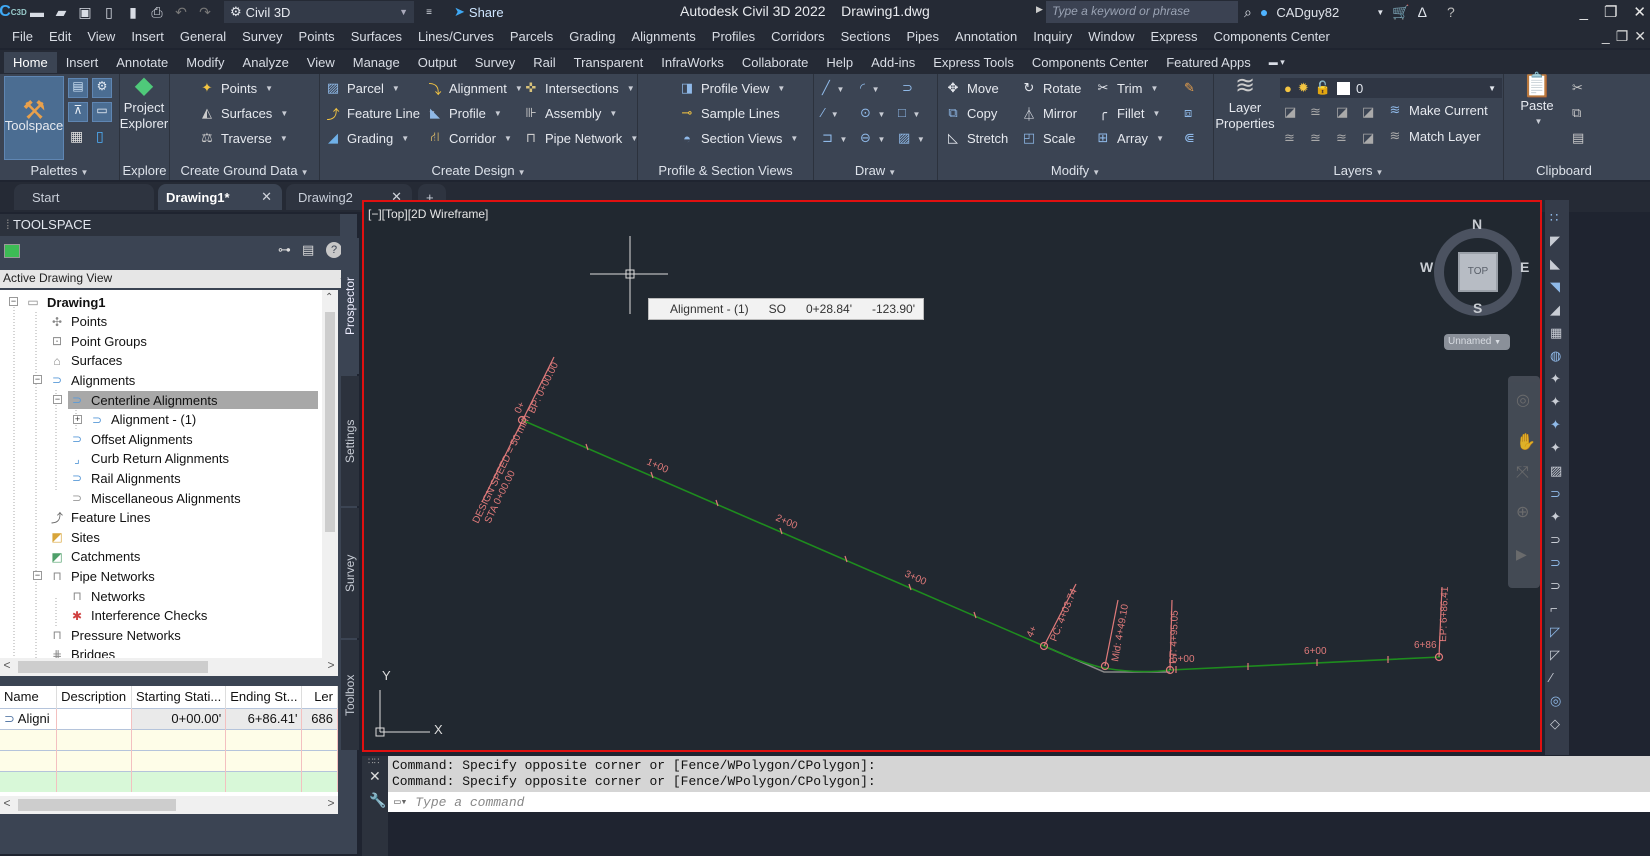  Describe the element at coordinates (12, 251) in the screenshot. I see `toggle-item-view-icon` at that location.